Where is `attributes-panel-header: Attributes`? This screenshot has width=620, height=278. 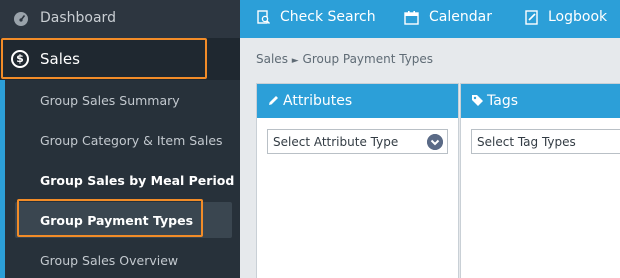 attributes-panel-header: Attributes is located at coordinates (357, 101).